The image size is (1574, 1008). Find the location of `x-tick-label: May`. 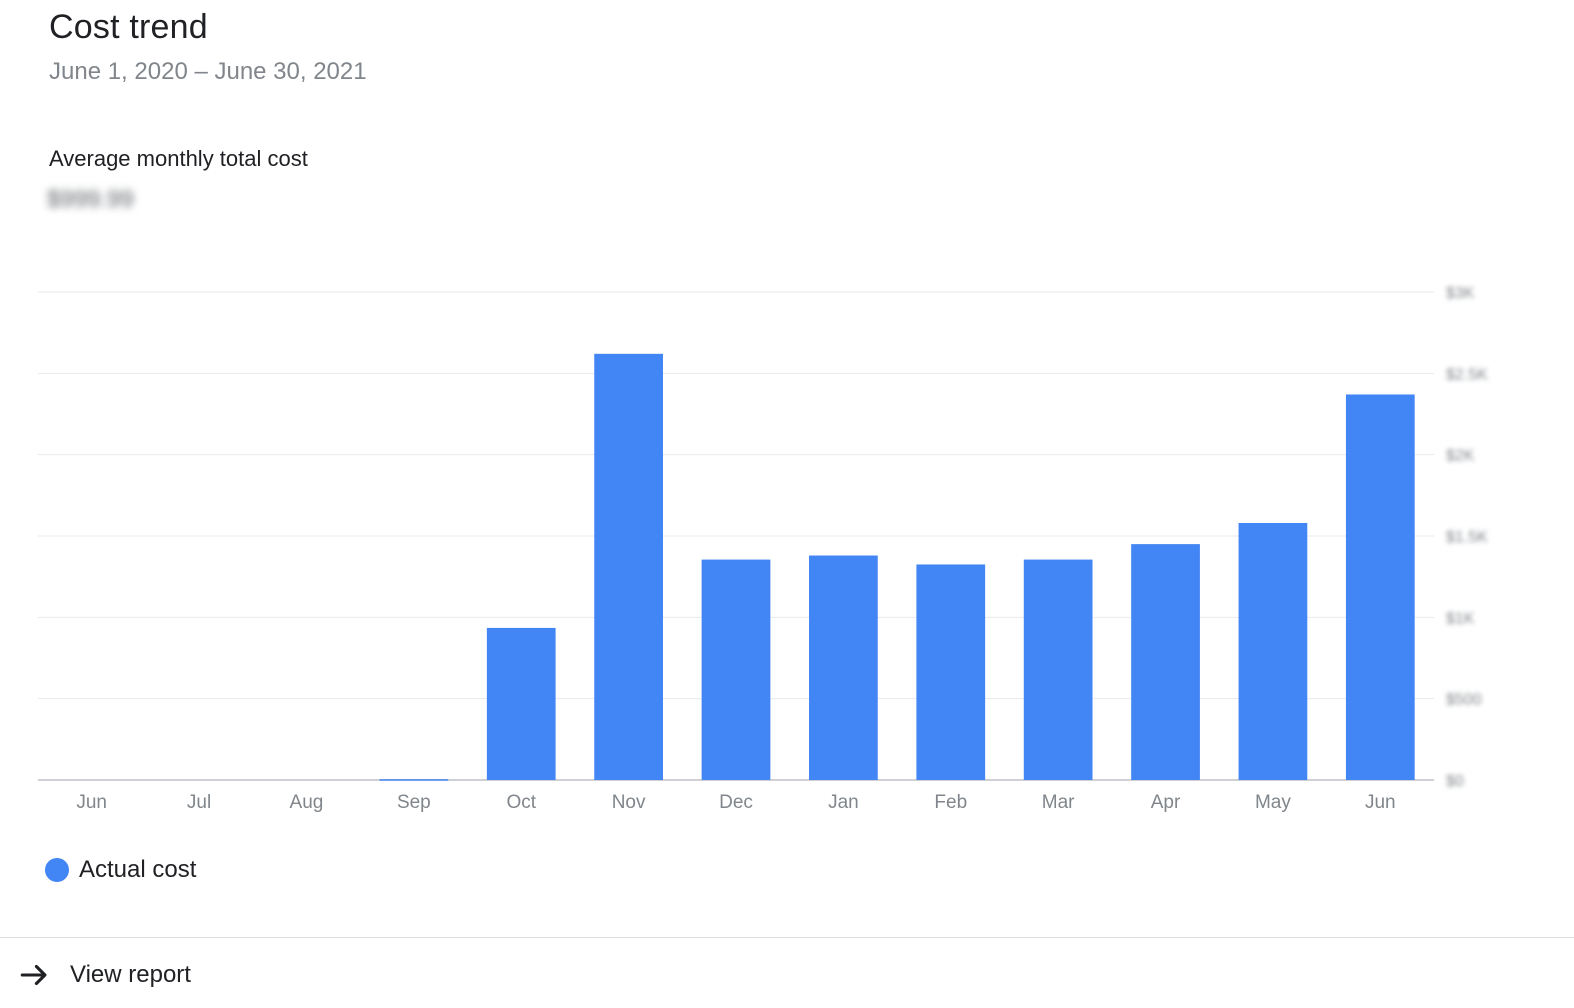

x-tick-label: May is located at coordinates (1273, 802).